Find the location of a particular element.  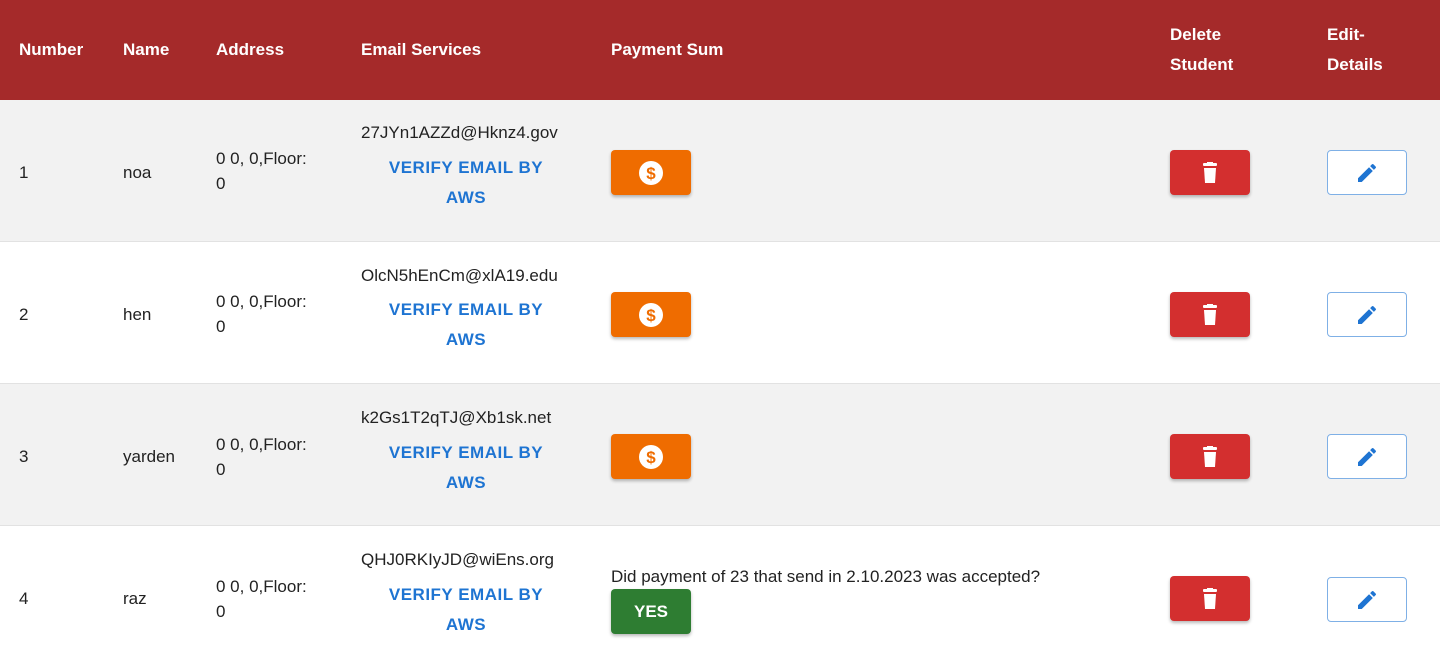

row-email: OlcN5hEnCm@xlA19.edu is located at coordinates (459, 275).